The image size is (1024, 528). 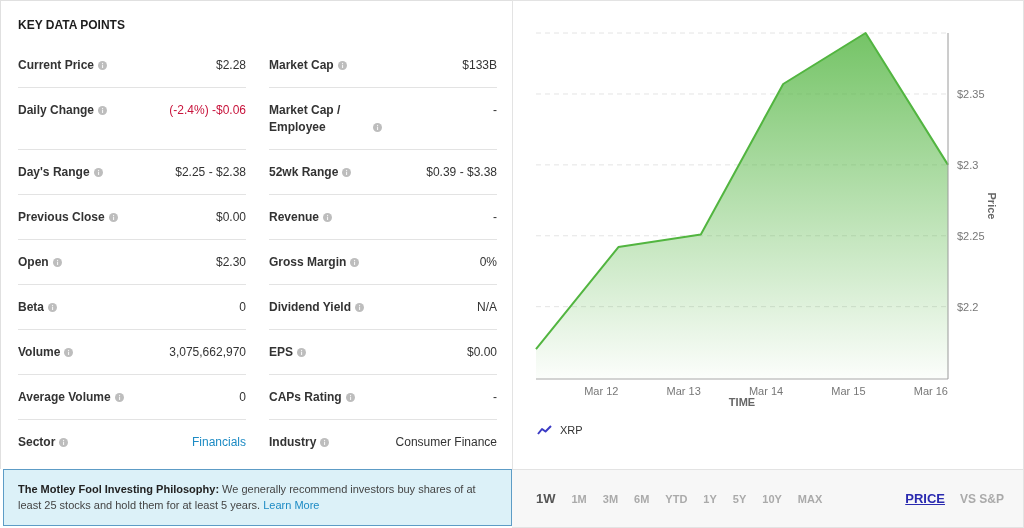 What do you see at coordinates (810, 499) in the screenshot?
I see `range-tab: MAX` at bounding box center [810, 499].